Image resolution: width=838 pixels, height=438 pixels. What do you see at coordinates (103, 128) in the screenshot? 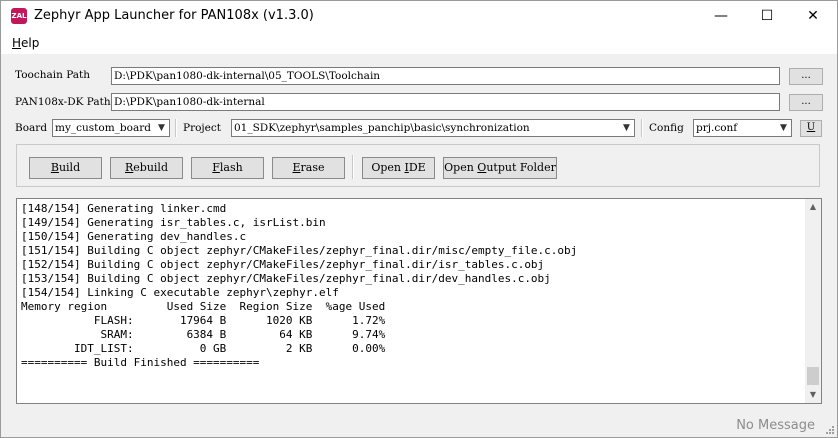
I see `board-select-value: my_custom_board` at bounding box center [103, 128].